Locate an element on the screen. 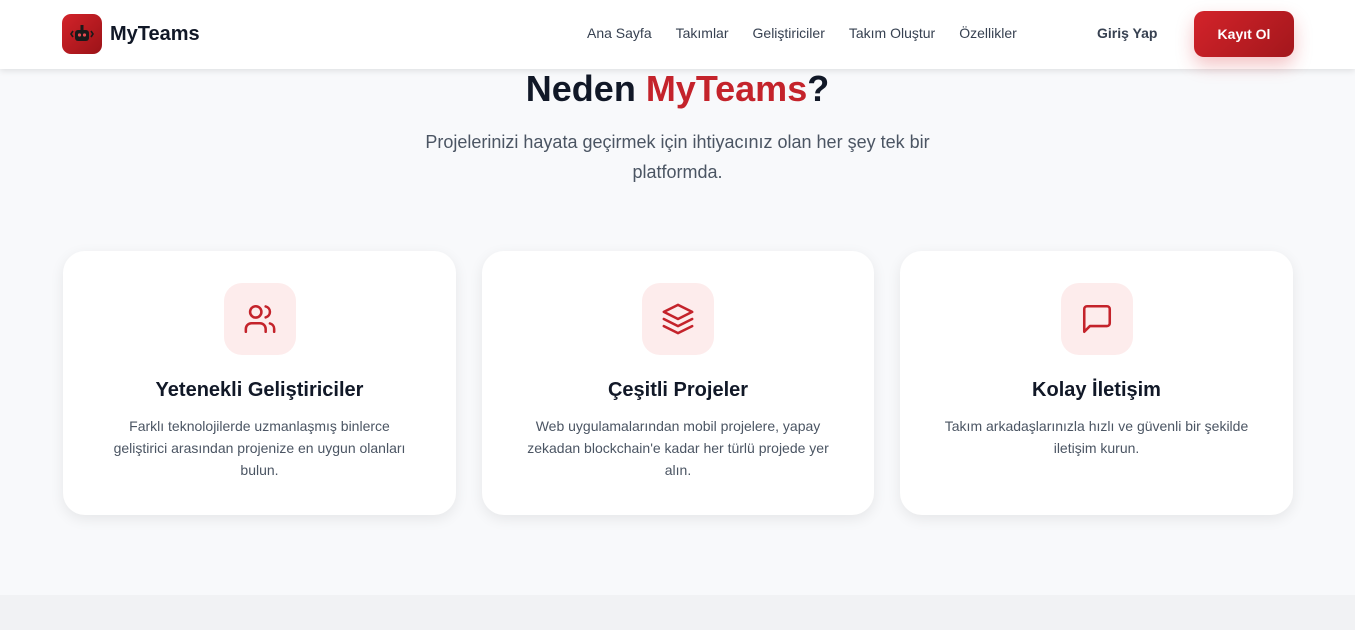 The width and height of the screenshot is (1355, 630). section-title: Neden MyTeams? is located at coordinates (677, 89).